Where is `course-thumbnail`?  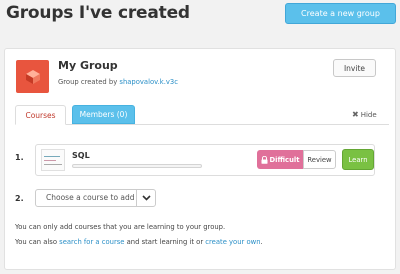
course-thumbnail is located at coordinates (53, 160).